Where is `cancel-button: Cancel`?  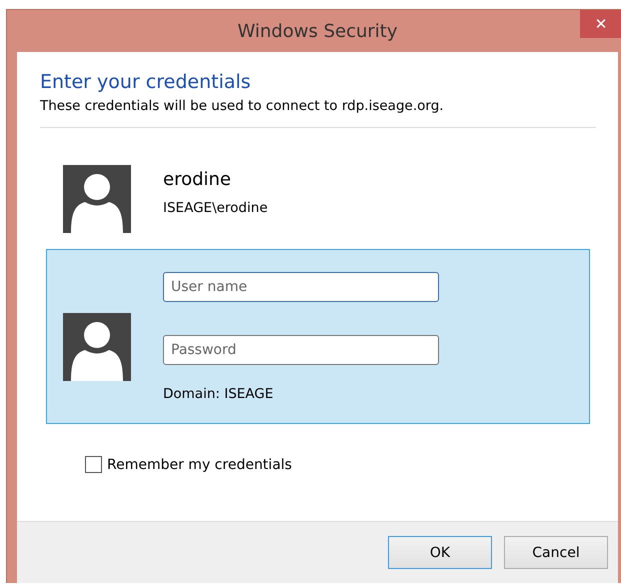 cancel-button: Cancel is located at coordinates (556, 552).